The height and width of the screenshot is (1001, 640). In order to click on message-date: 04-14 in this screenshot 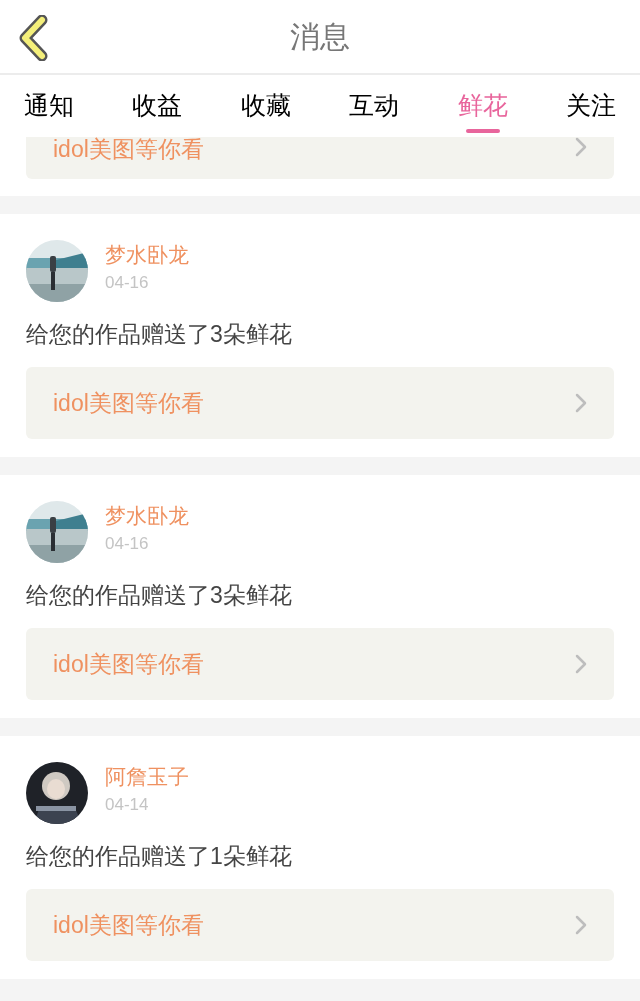, I will do `click(127, 805)`.